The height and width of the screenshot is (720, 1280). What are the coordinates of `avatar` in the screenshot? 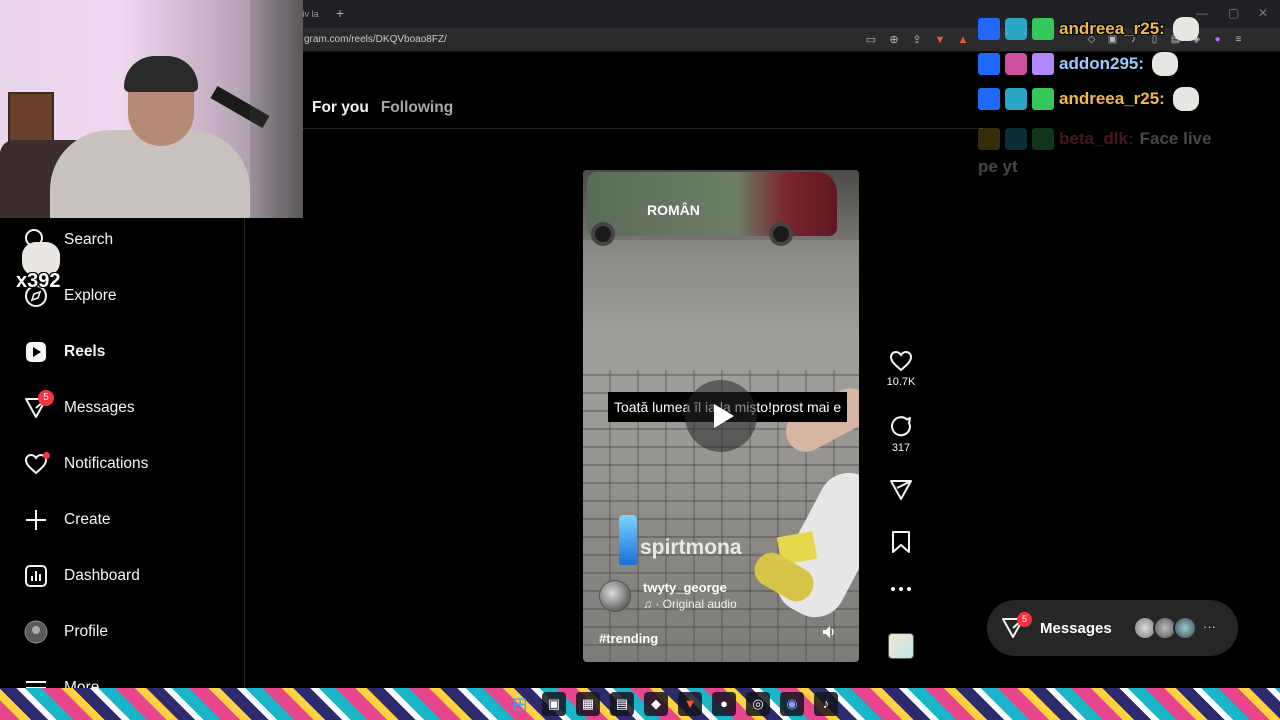 It's located at (1185, 628).